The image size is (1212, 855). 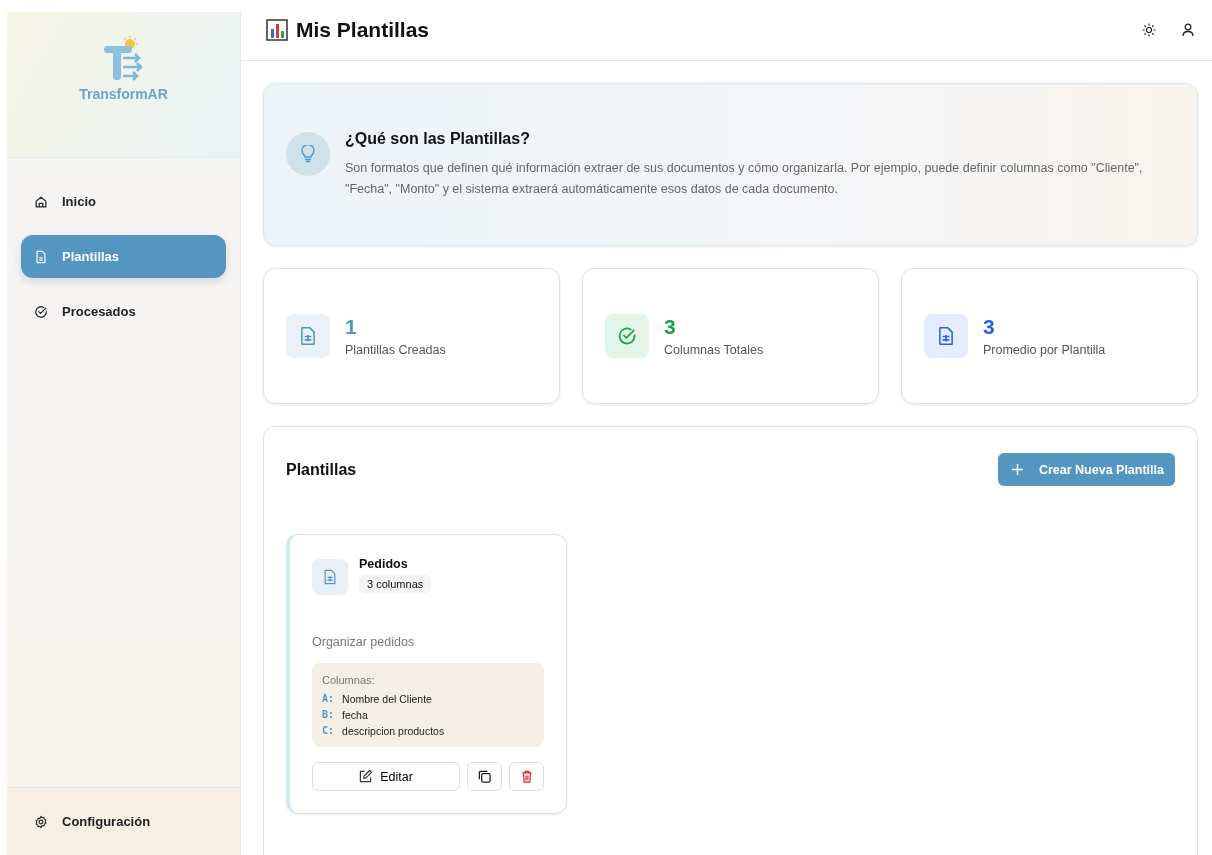 What do you see at coordinates (355, 715) in the screenshot?
I see `column-name: fecha` at bounding box center [355, 715].